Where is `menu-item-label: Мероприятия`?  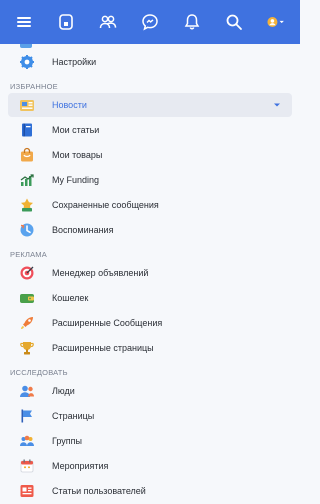 menu-item-label: Мероприятия is located at coordinates (80, 466).